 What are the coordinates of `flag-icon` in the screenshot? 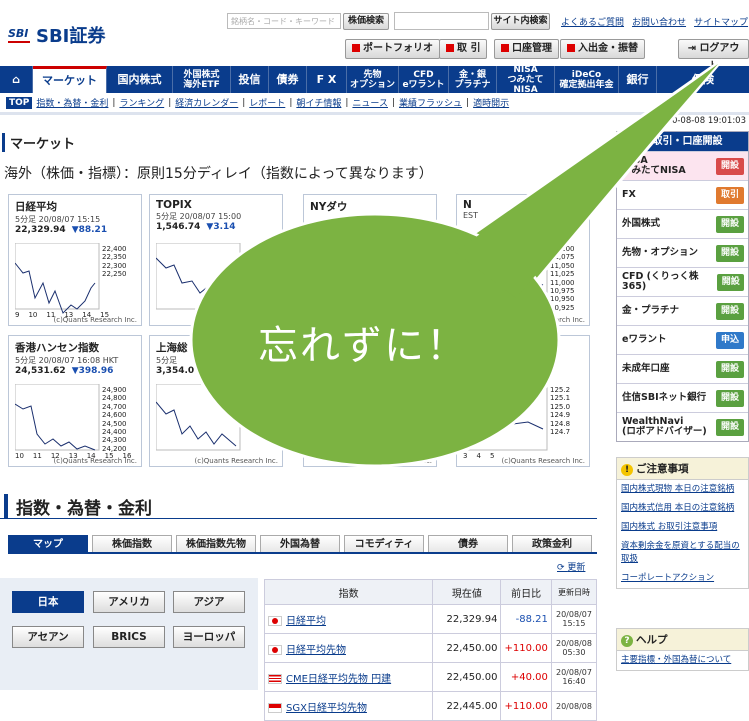 It's located at (275, 707).